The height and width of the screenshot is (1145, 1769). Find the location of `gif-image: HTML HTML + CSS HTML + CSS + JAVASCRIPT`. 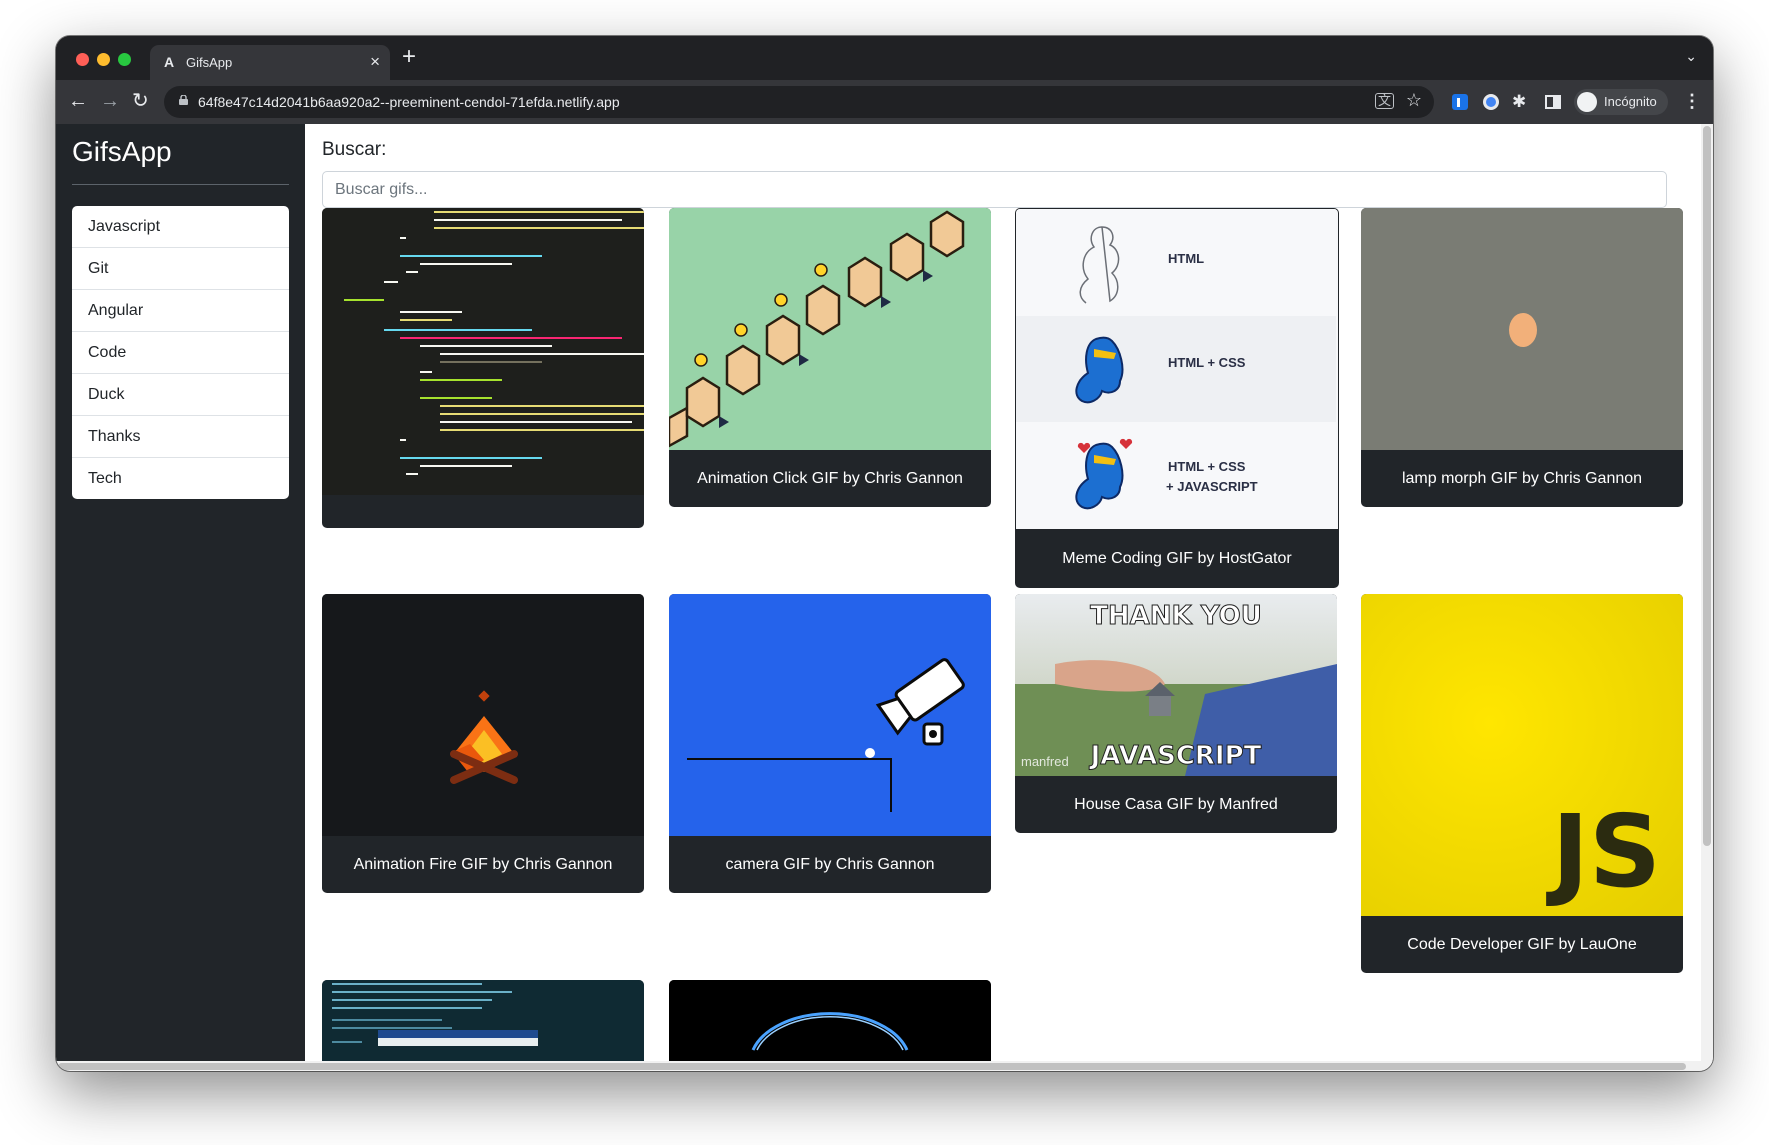

gif-image: HTML HTML + CSS HTML + CSS + JAVASCRIPT is located at coordinates (1177, 369).